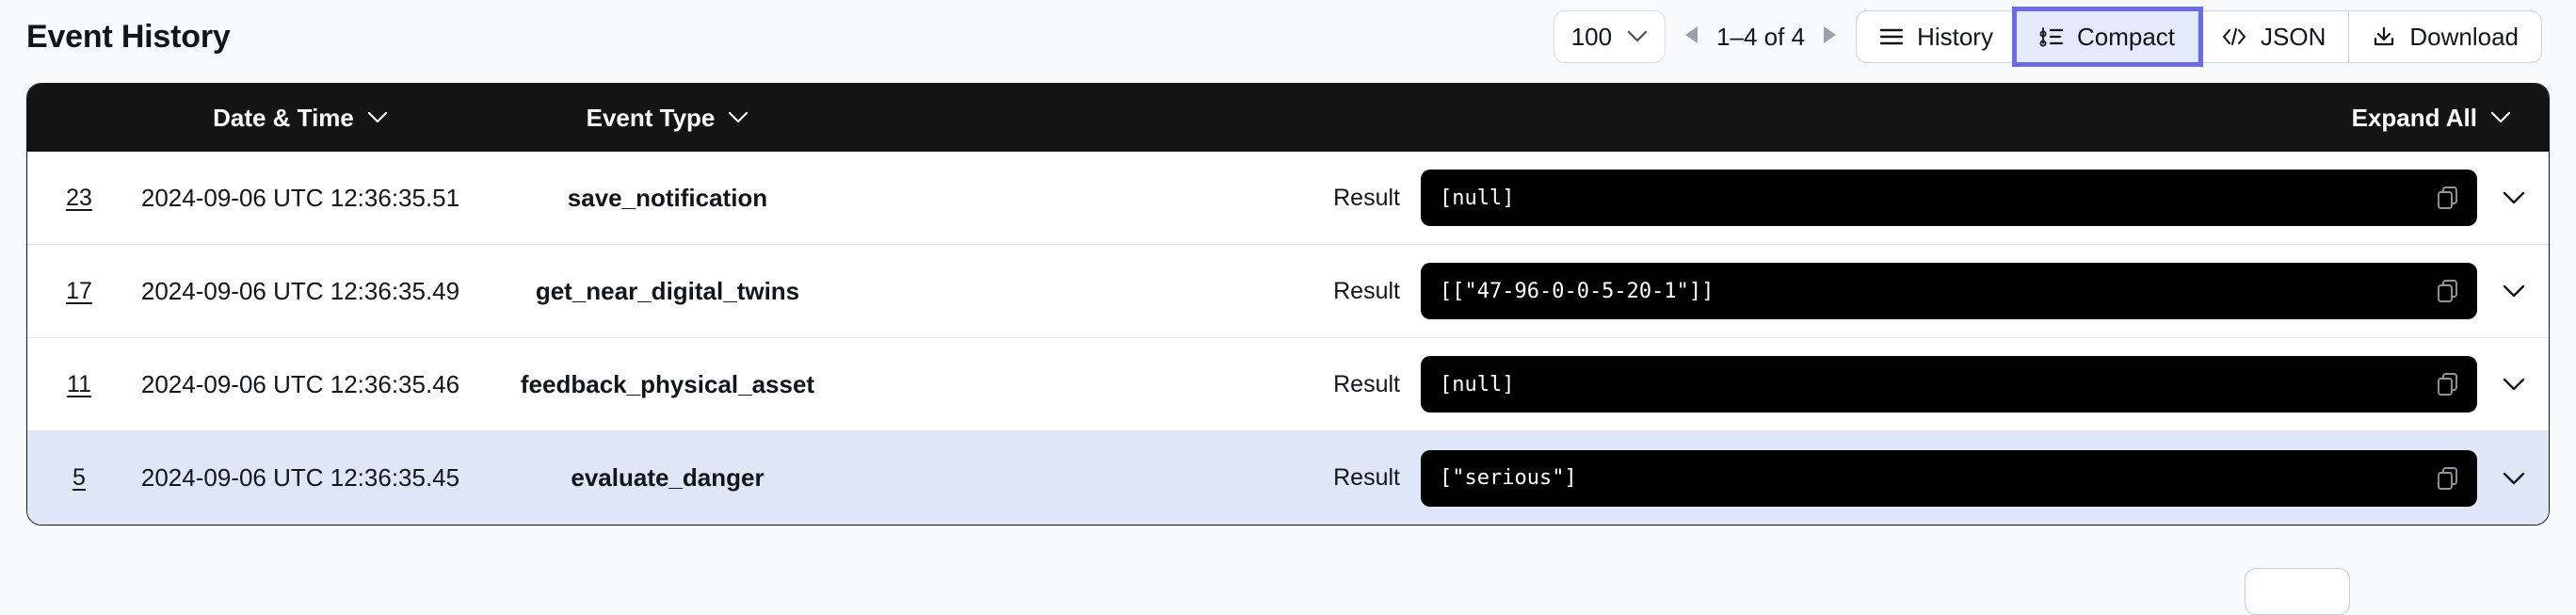 The image size is (2576, 615). I want to click on compact-button-label: Compact, so click(2126, 37).